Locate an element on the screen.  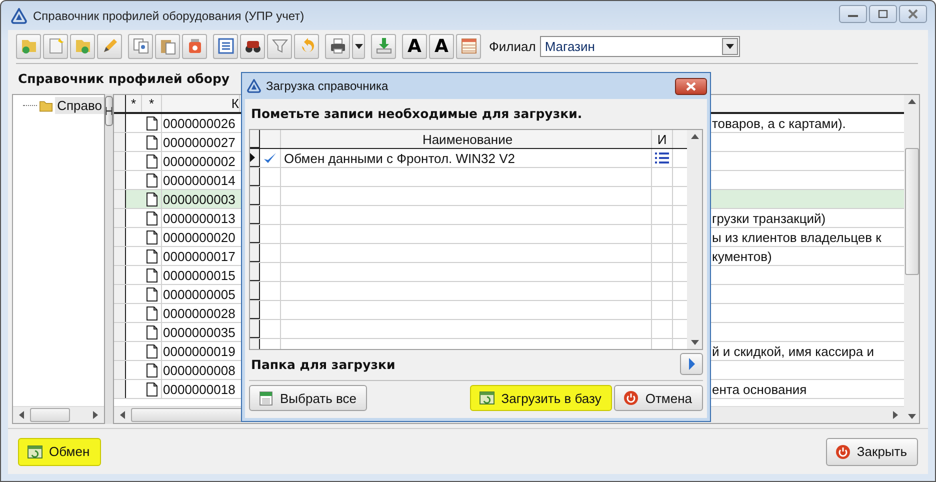
close-button is located at coordinates (691, 86).